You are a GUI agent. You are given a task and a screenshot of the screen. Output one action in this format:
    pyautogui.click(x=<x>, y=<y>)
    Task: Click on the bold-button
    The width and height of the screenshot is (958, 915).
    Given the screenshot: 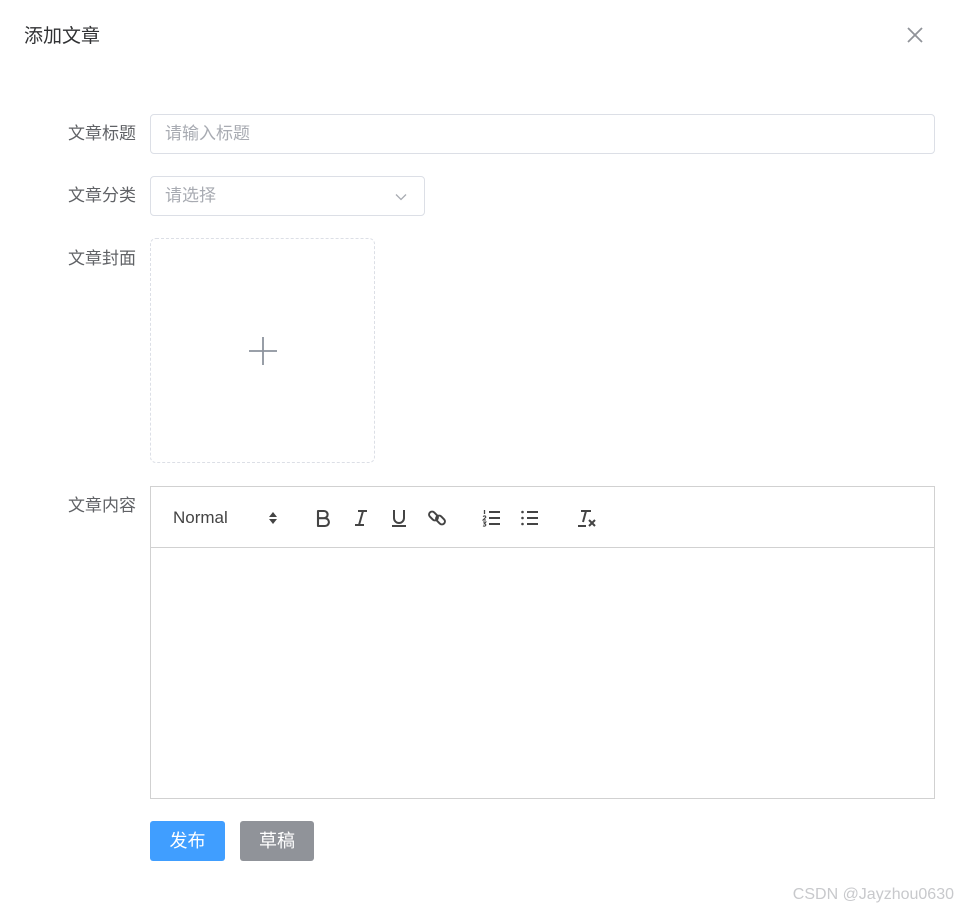 What is the action you would take?
    pyautogui.click(x=323, y=518)
    